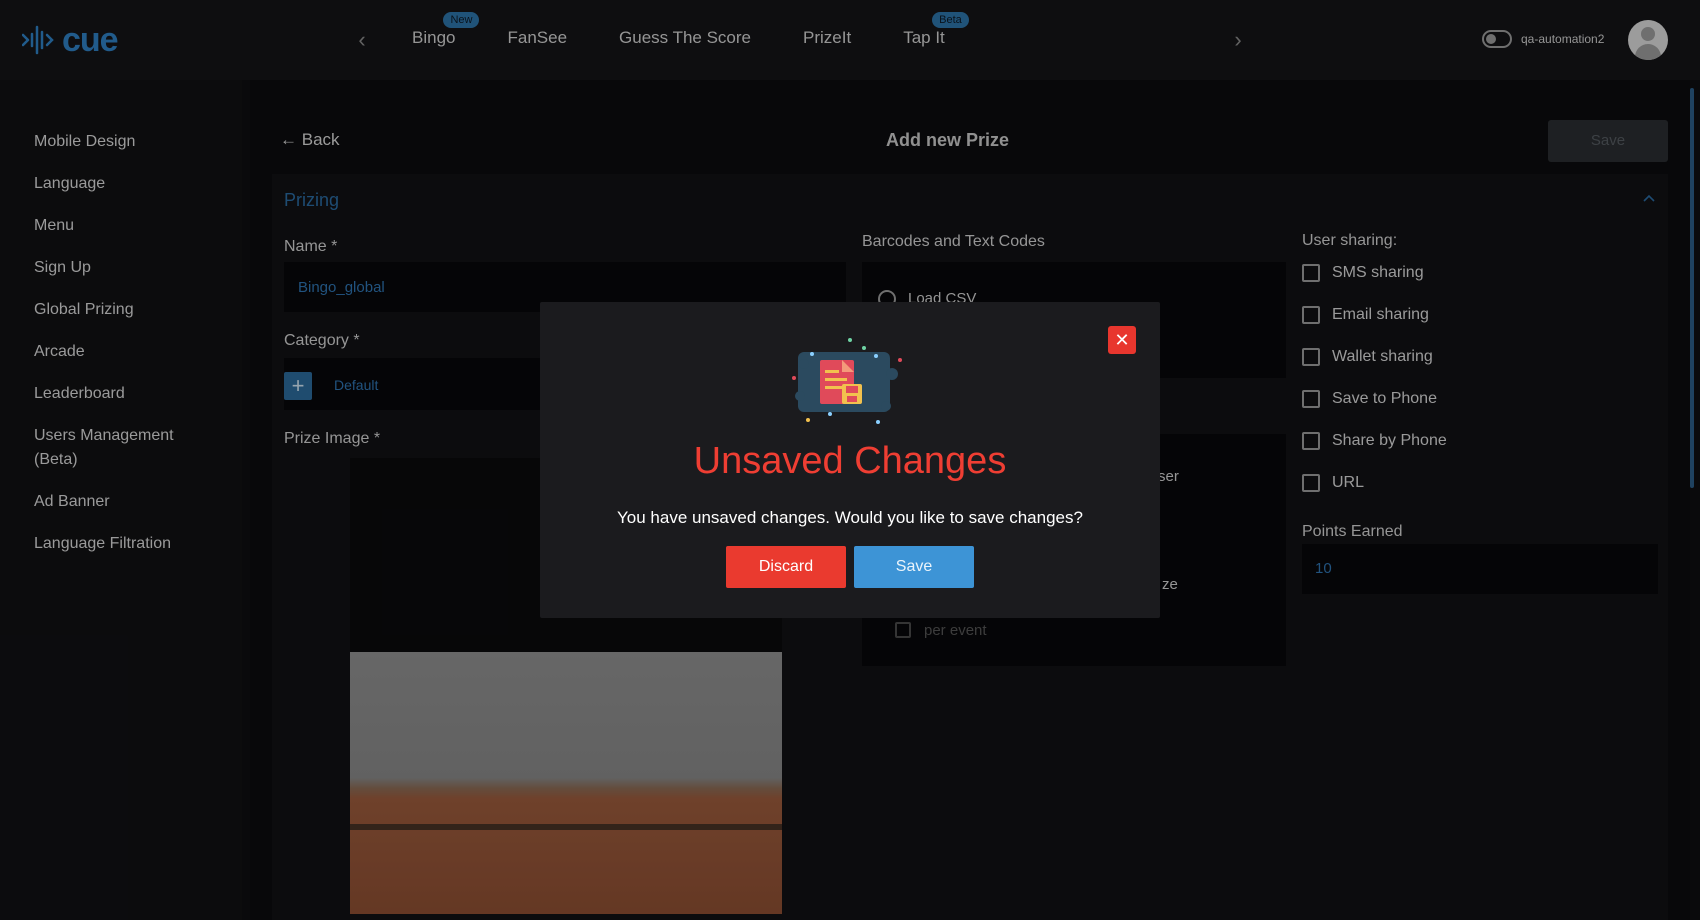 The image size is (1700, 920). Describe the element at coordinates (914, 567) in the screenshot. I see `modal-save-button: Save` at that location.